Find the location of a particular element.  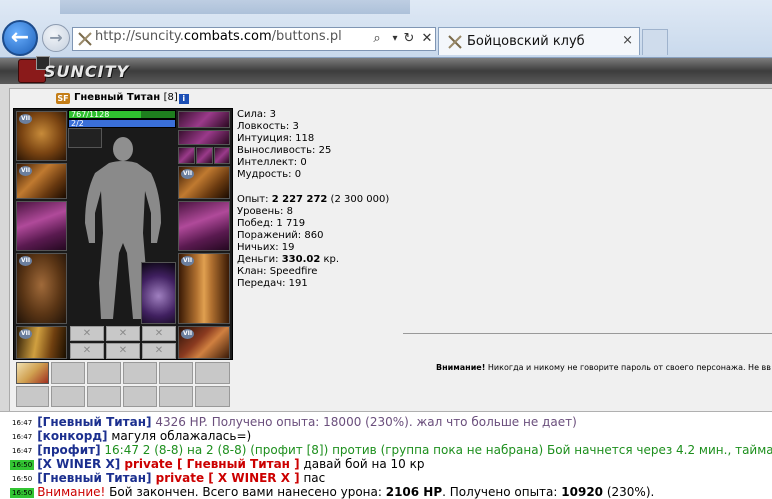

close-tab-icon: × is located at coordinates (627, 40).